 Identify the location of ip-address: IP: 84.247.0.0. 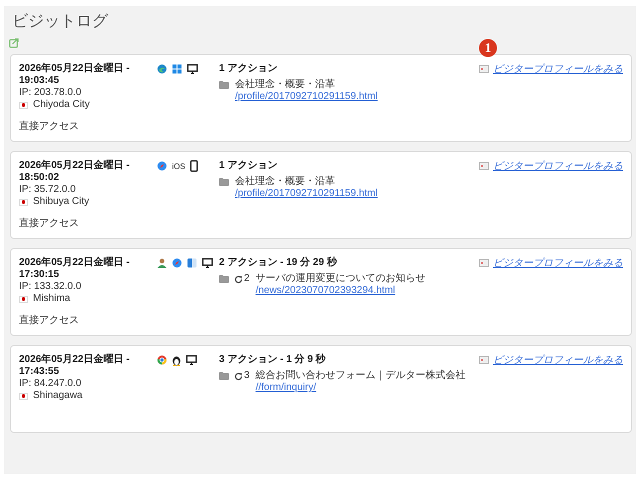
(50, 384).